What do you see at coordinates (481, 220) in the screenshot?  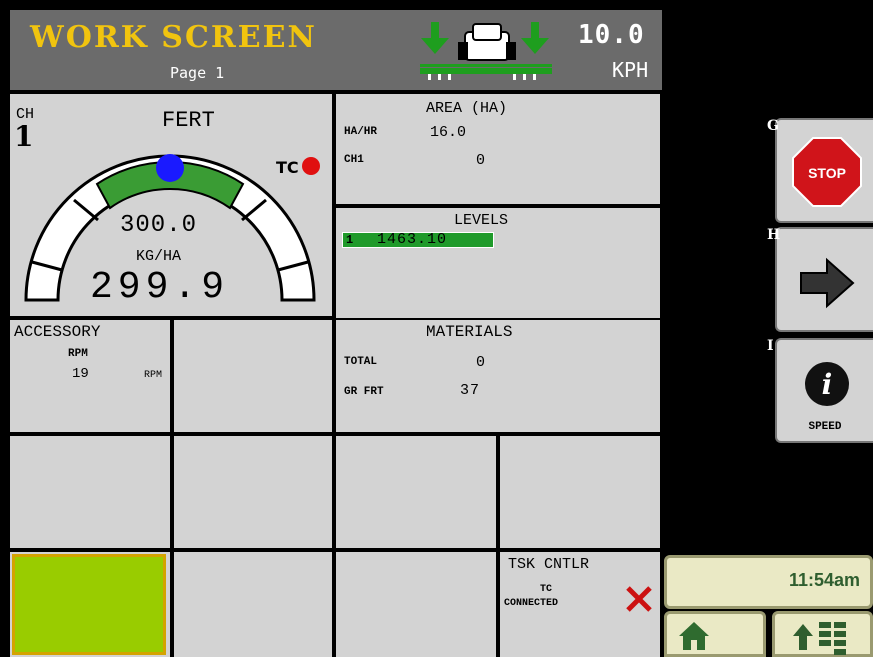 I see `levels-title: LEVELS` at bounding box center [481, 220].